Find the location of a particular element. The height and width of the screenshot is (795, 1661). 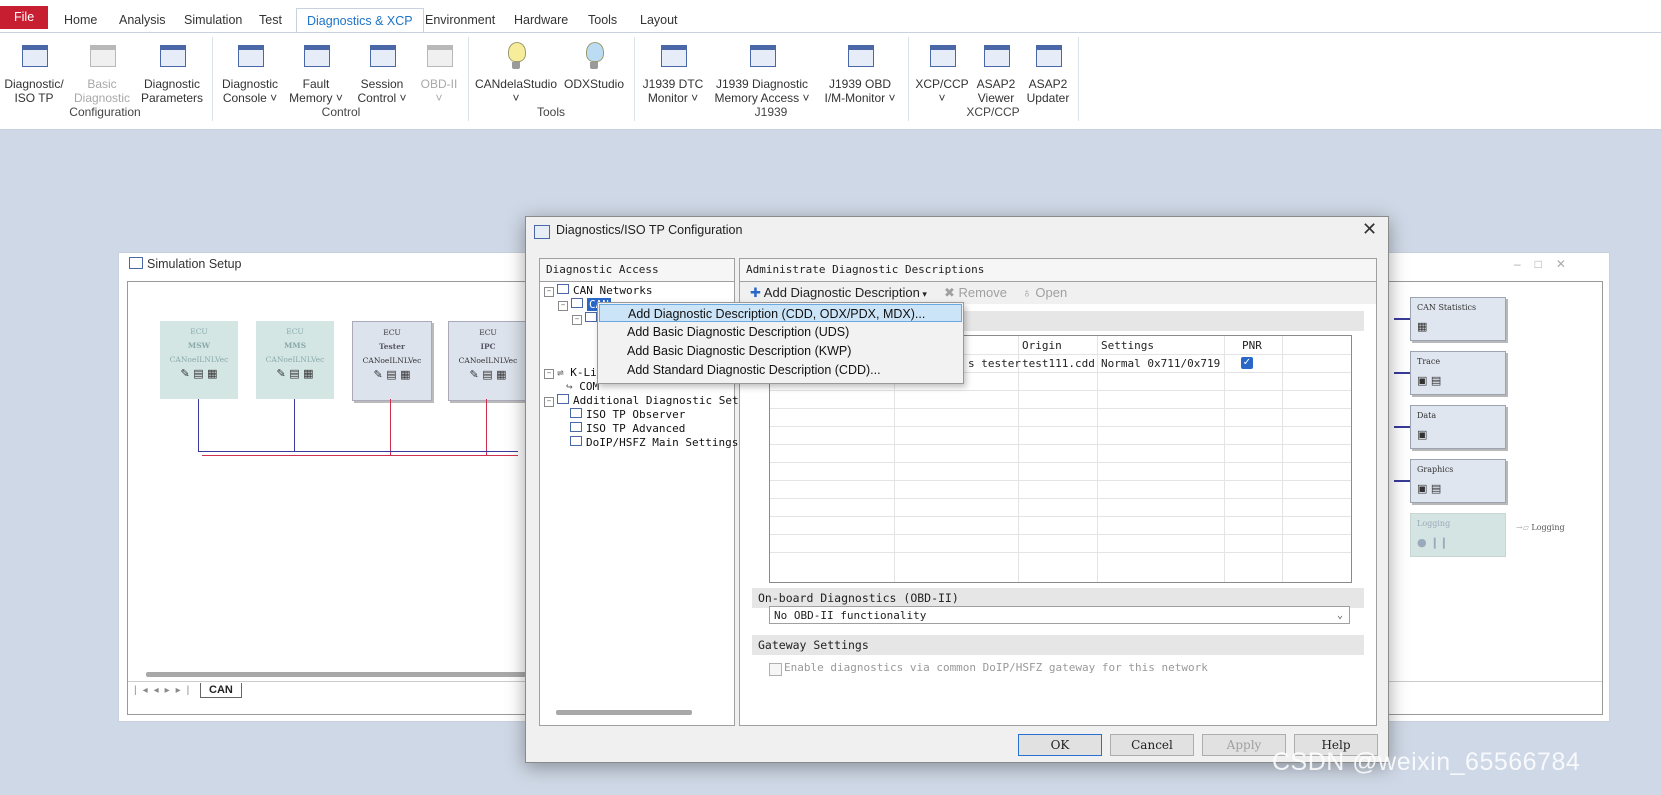

j1939-diagnostic-memory-access-button: J1939 Diagnostic Memory Access ˅ is located at coordinates (762, 71).